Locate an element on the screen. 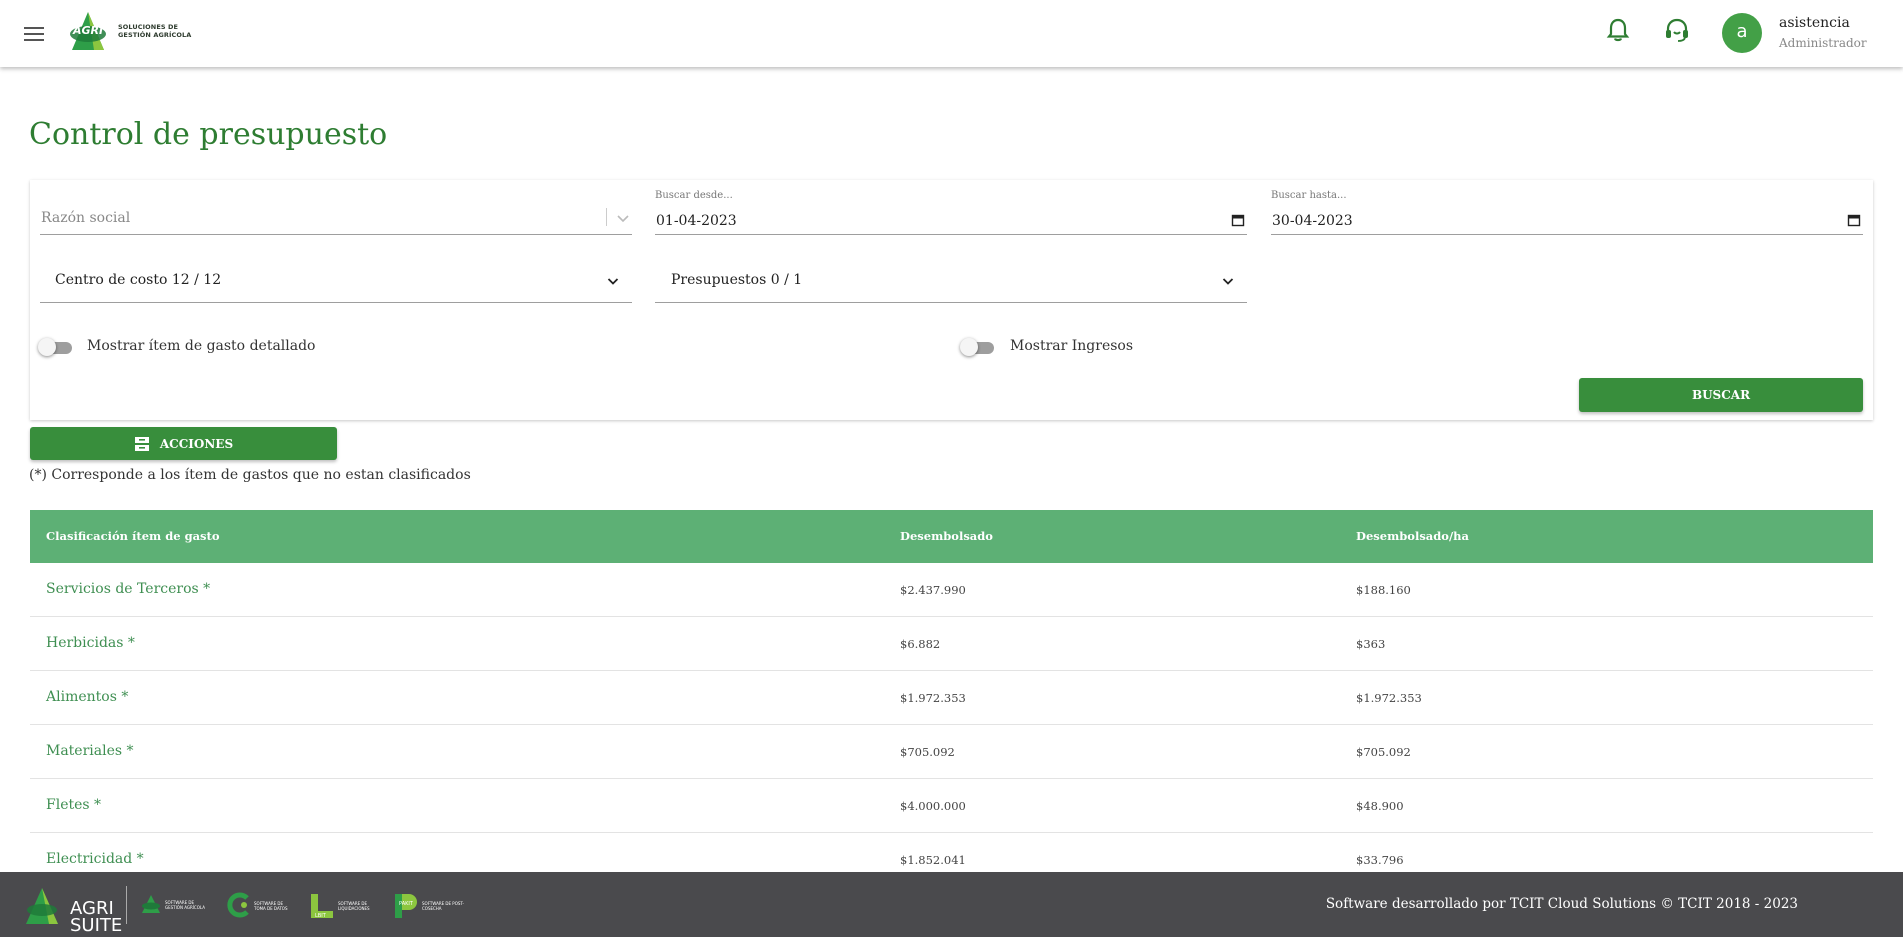 The image size is (1903, 937). page-title: Control de presupuesto is located at coordinates (208, 134).